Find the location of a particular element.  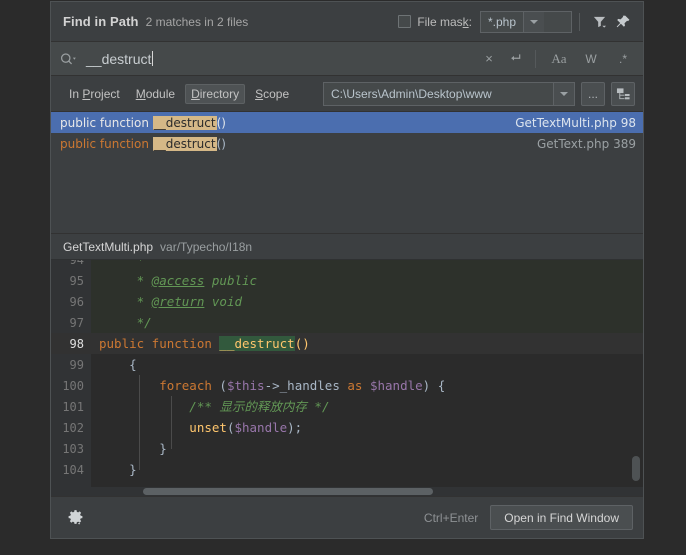

result-location: GetText.php 389 is located at coordinates (586, 144).